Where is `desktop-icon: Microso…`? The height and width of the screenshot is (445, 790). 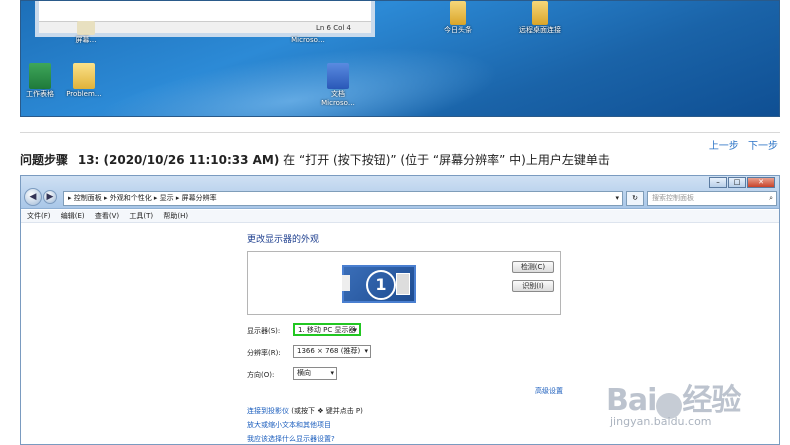
desktop-icon: Microso… is located at coordinates (308, 32).